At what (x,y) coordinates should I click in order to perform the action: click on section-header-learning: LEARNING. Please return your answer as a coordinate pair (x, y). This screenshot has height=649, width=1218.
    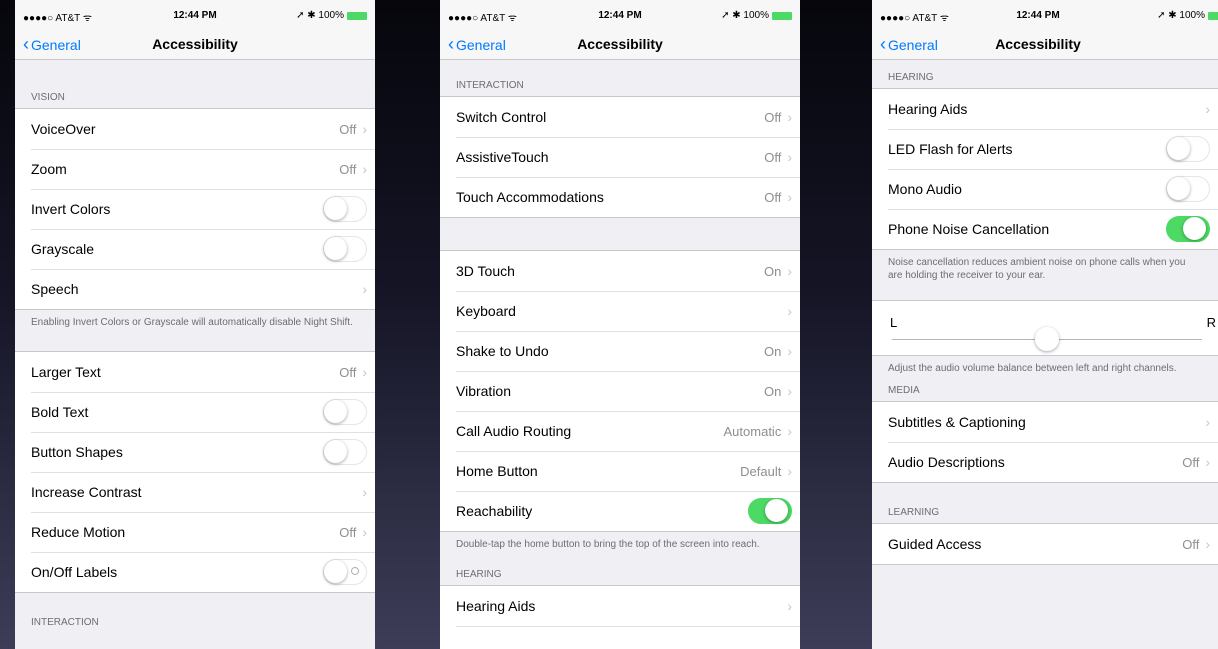
    Looking at the image, I should click on (914, 512).